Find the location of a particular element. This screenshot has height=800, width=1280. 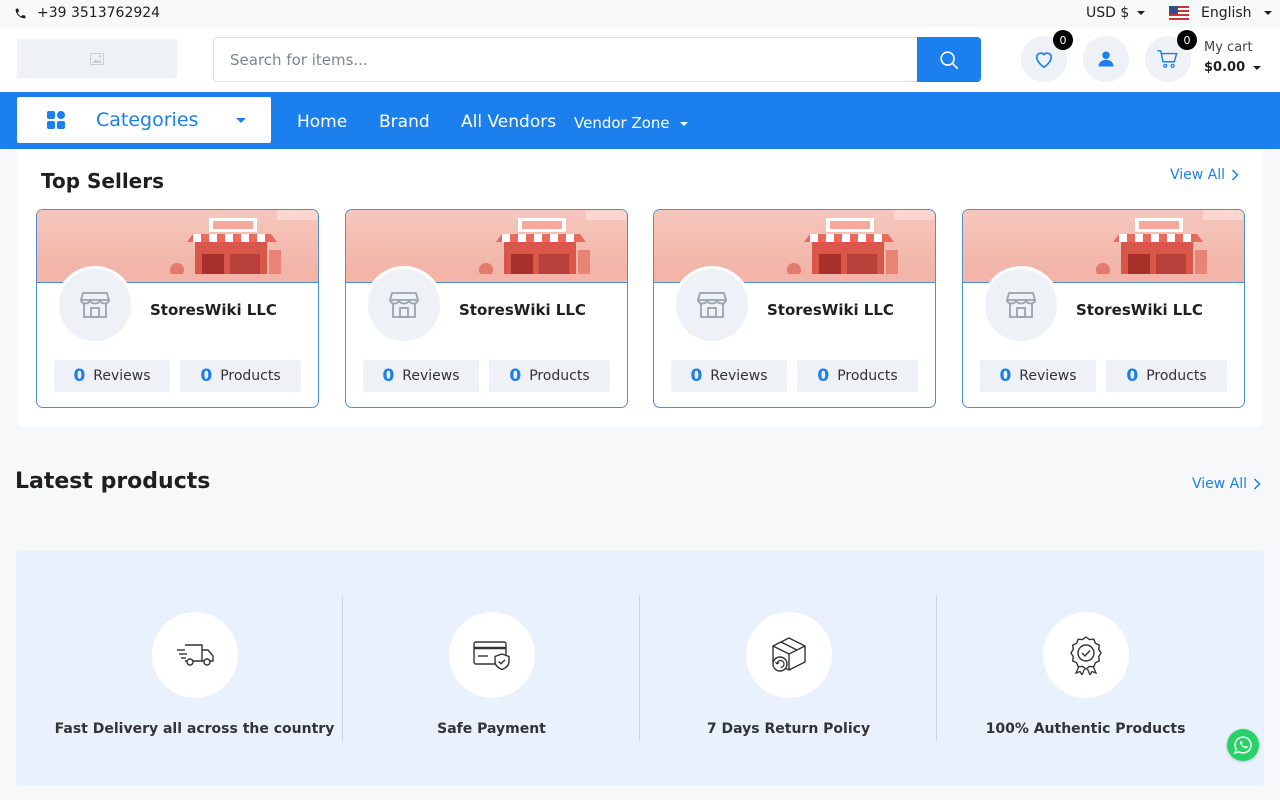

account-button is located at coordinates (1106, 59).